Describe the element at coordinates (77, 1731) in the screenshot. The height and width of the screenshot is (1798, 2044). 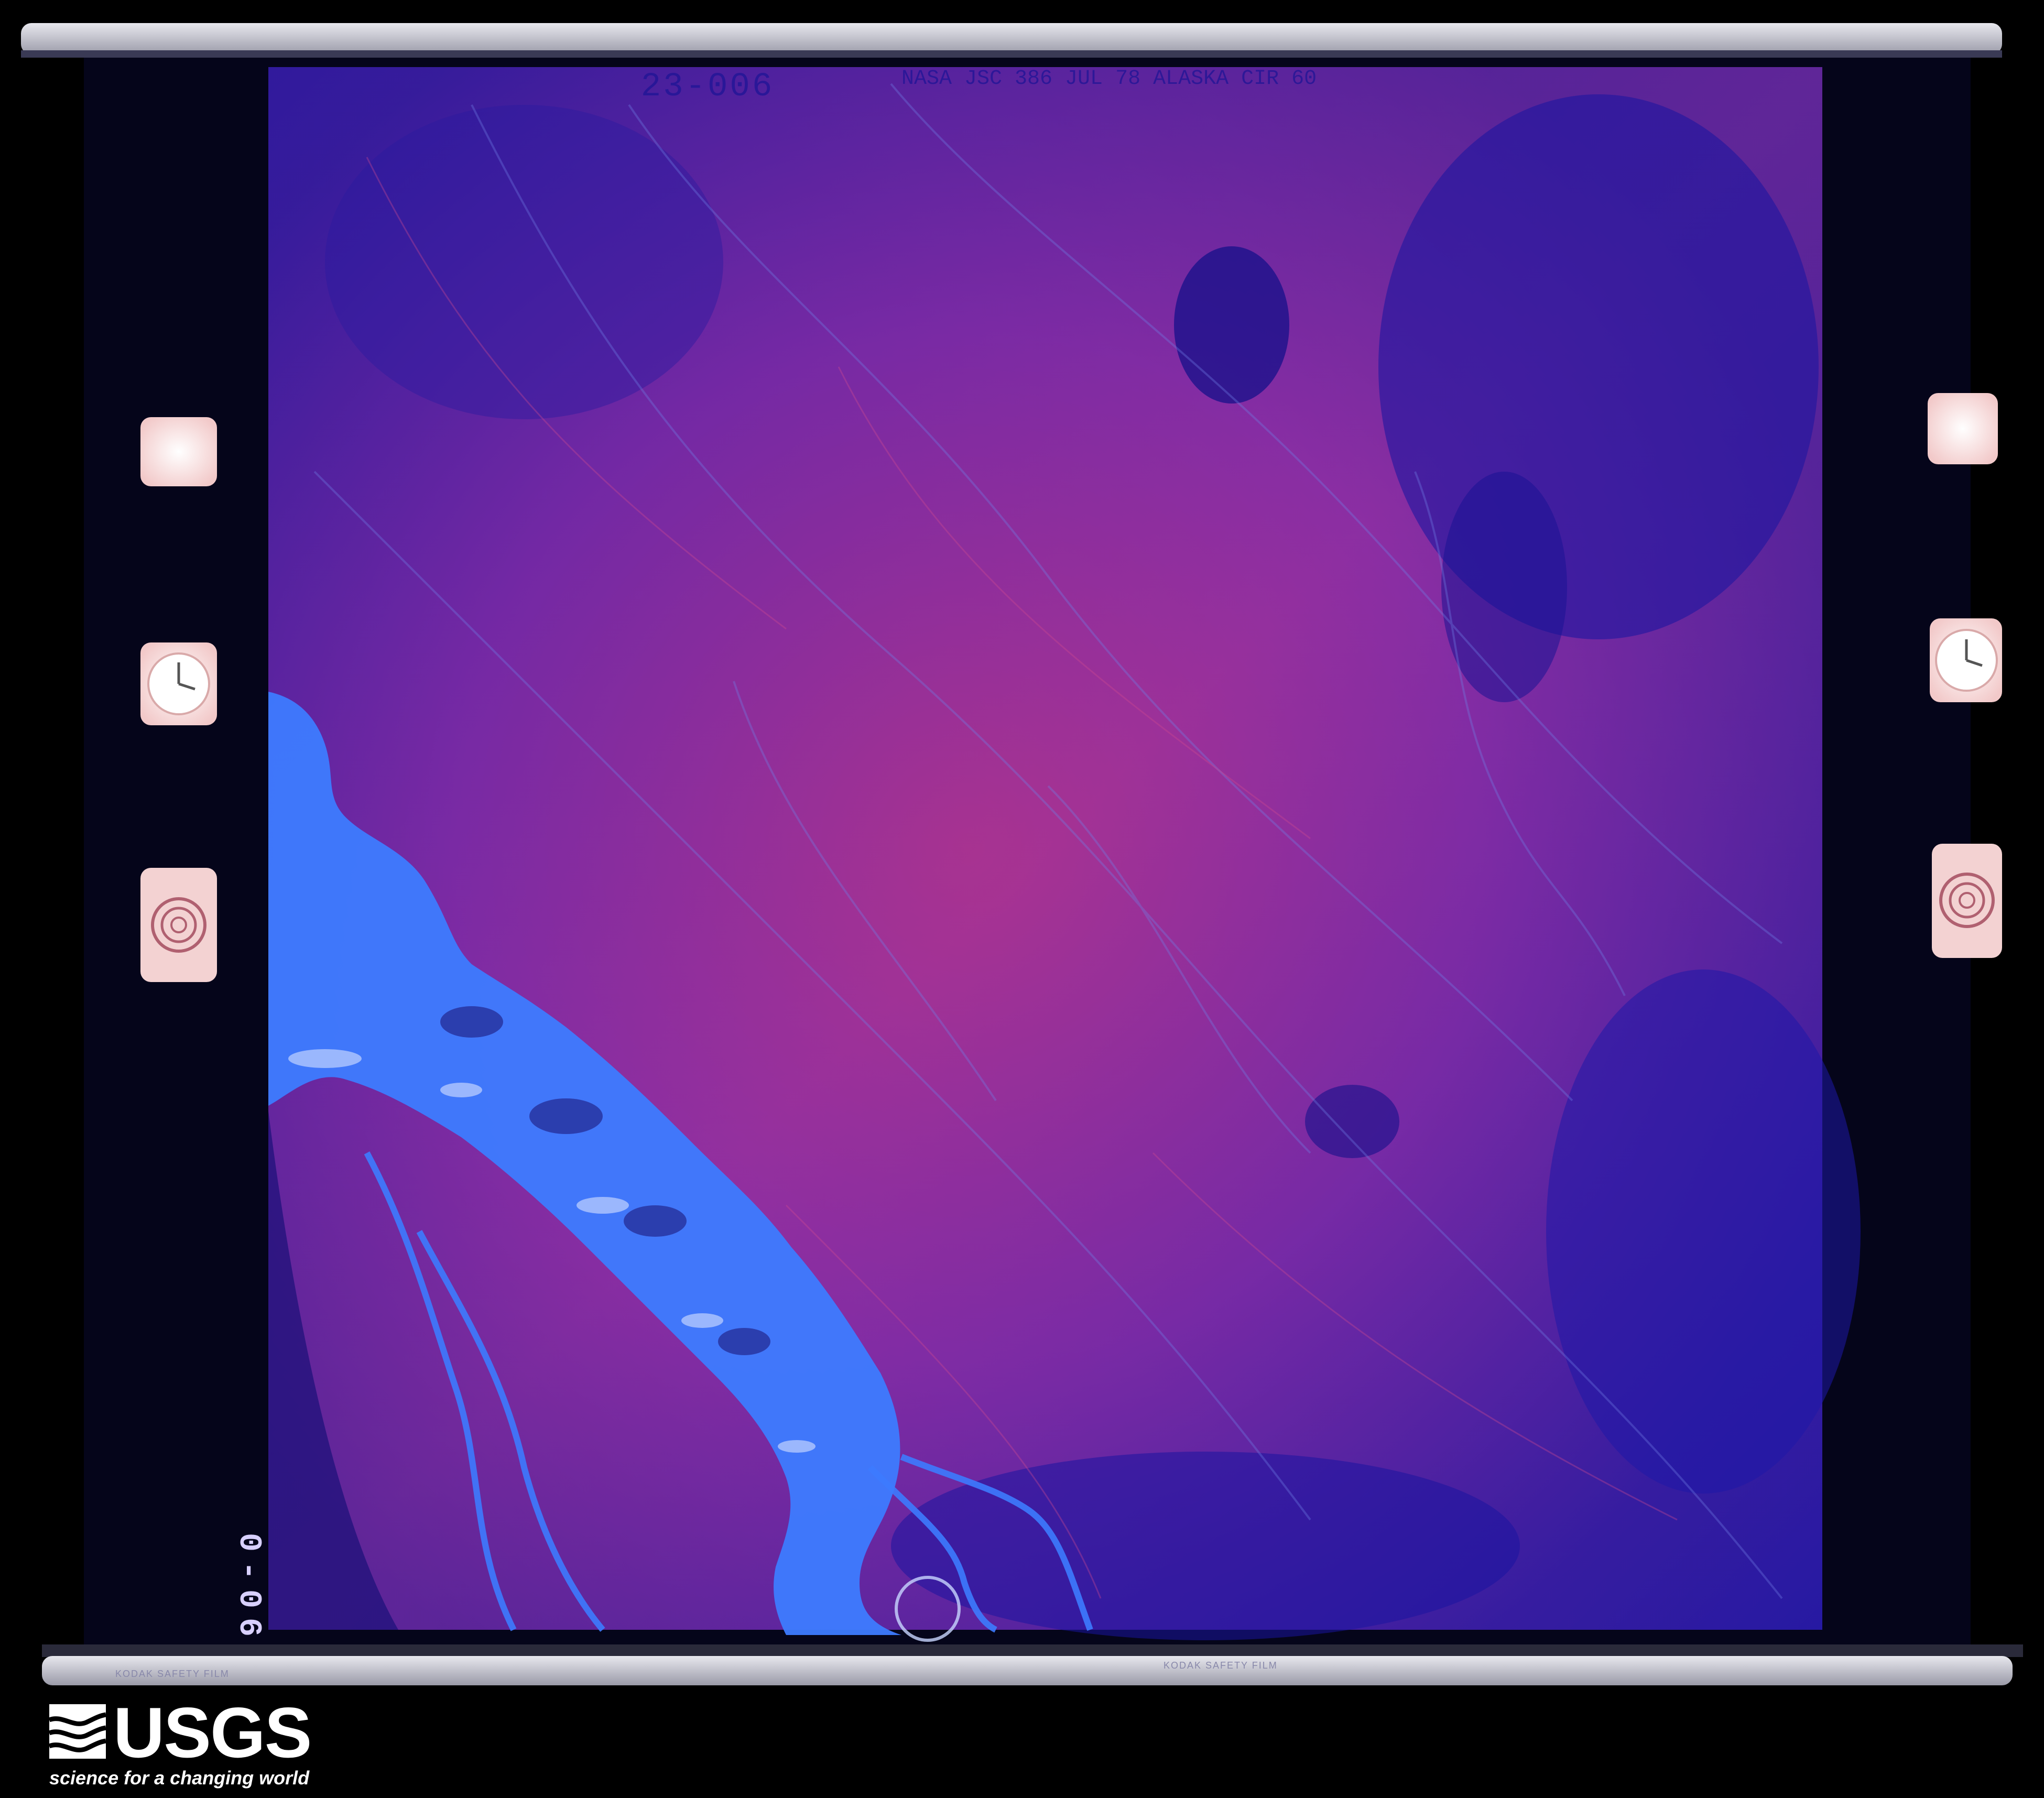
I see `usgs-logo-mark` at that location.